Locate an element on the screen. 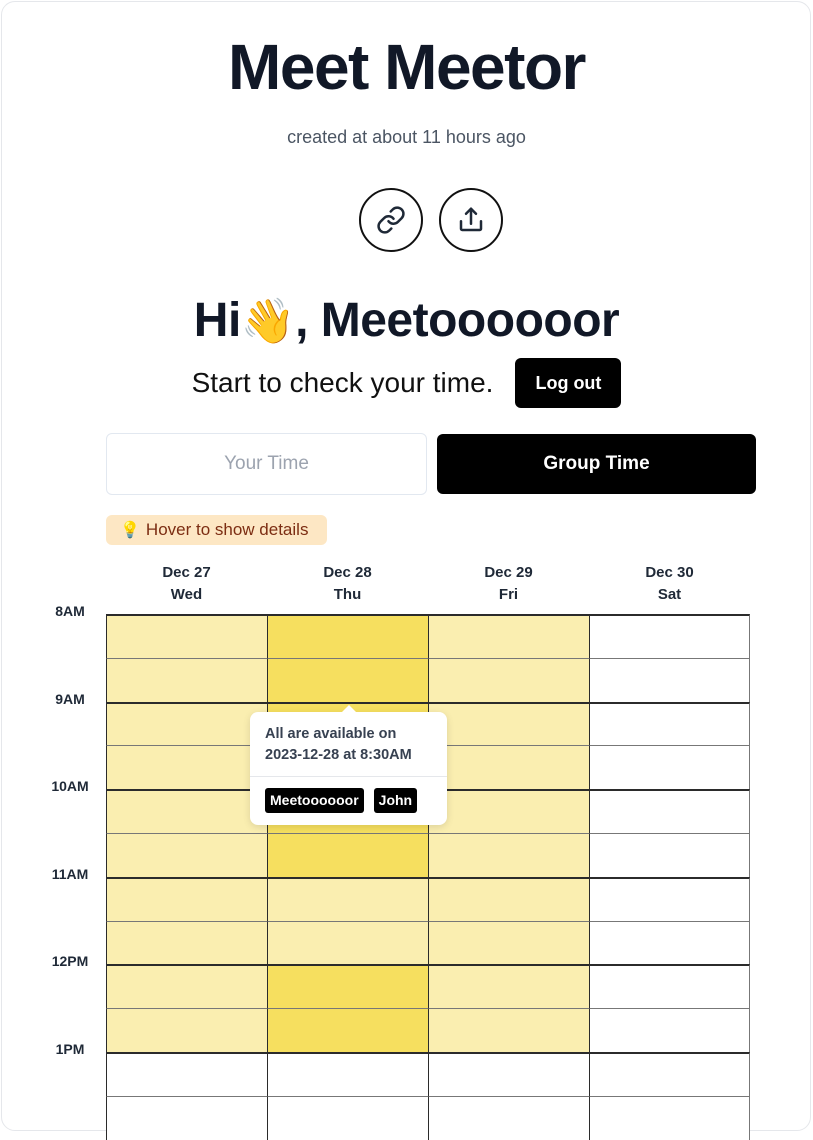 The image size is (813, 1140). tab-your-time: Your Time is located at coordinates (266, 464).